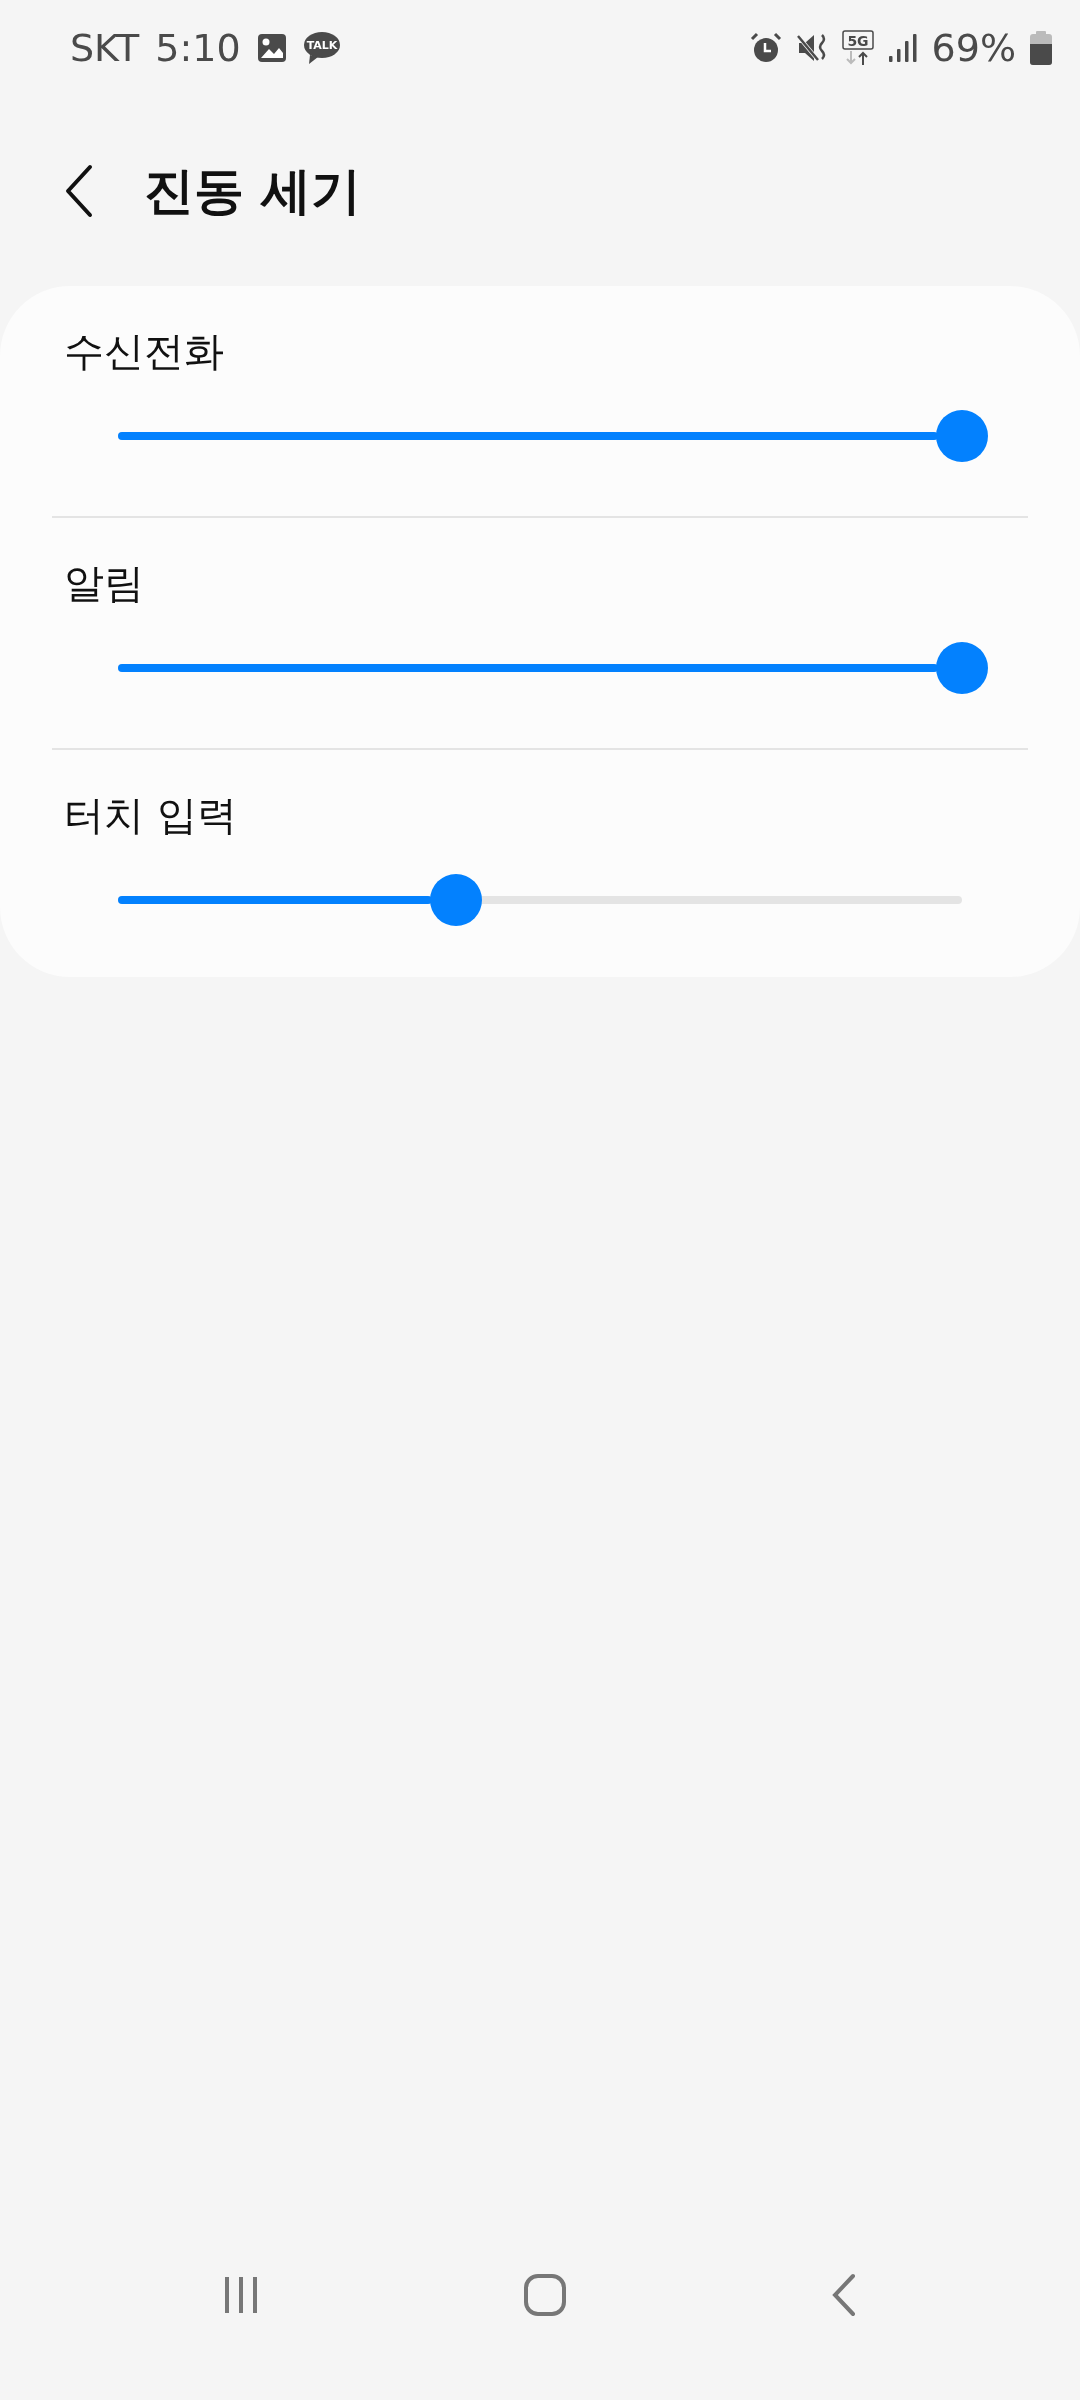  What do you see at coordinates (198, 48) in the screenshot?
I see `clock: 5:10` at bounding box center [198, 48].